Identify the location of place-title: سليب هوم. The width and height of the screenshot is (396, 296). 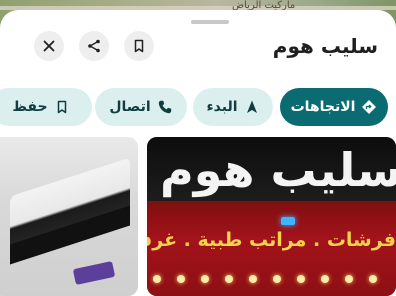
(325, 46).